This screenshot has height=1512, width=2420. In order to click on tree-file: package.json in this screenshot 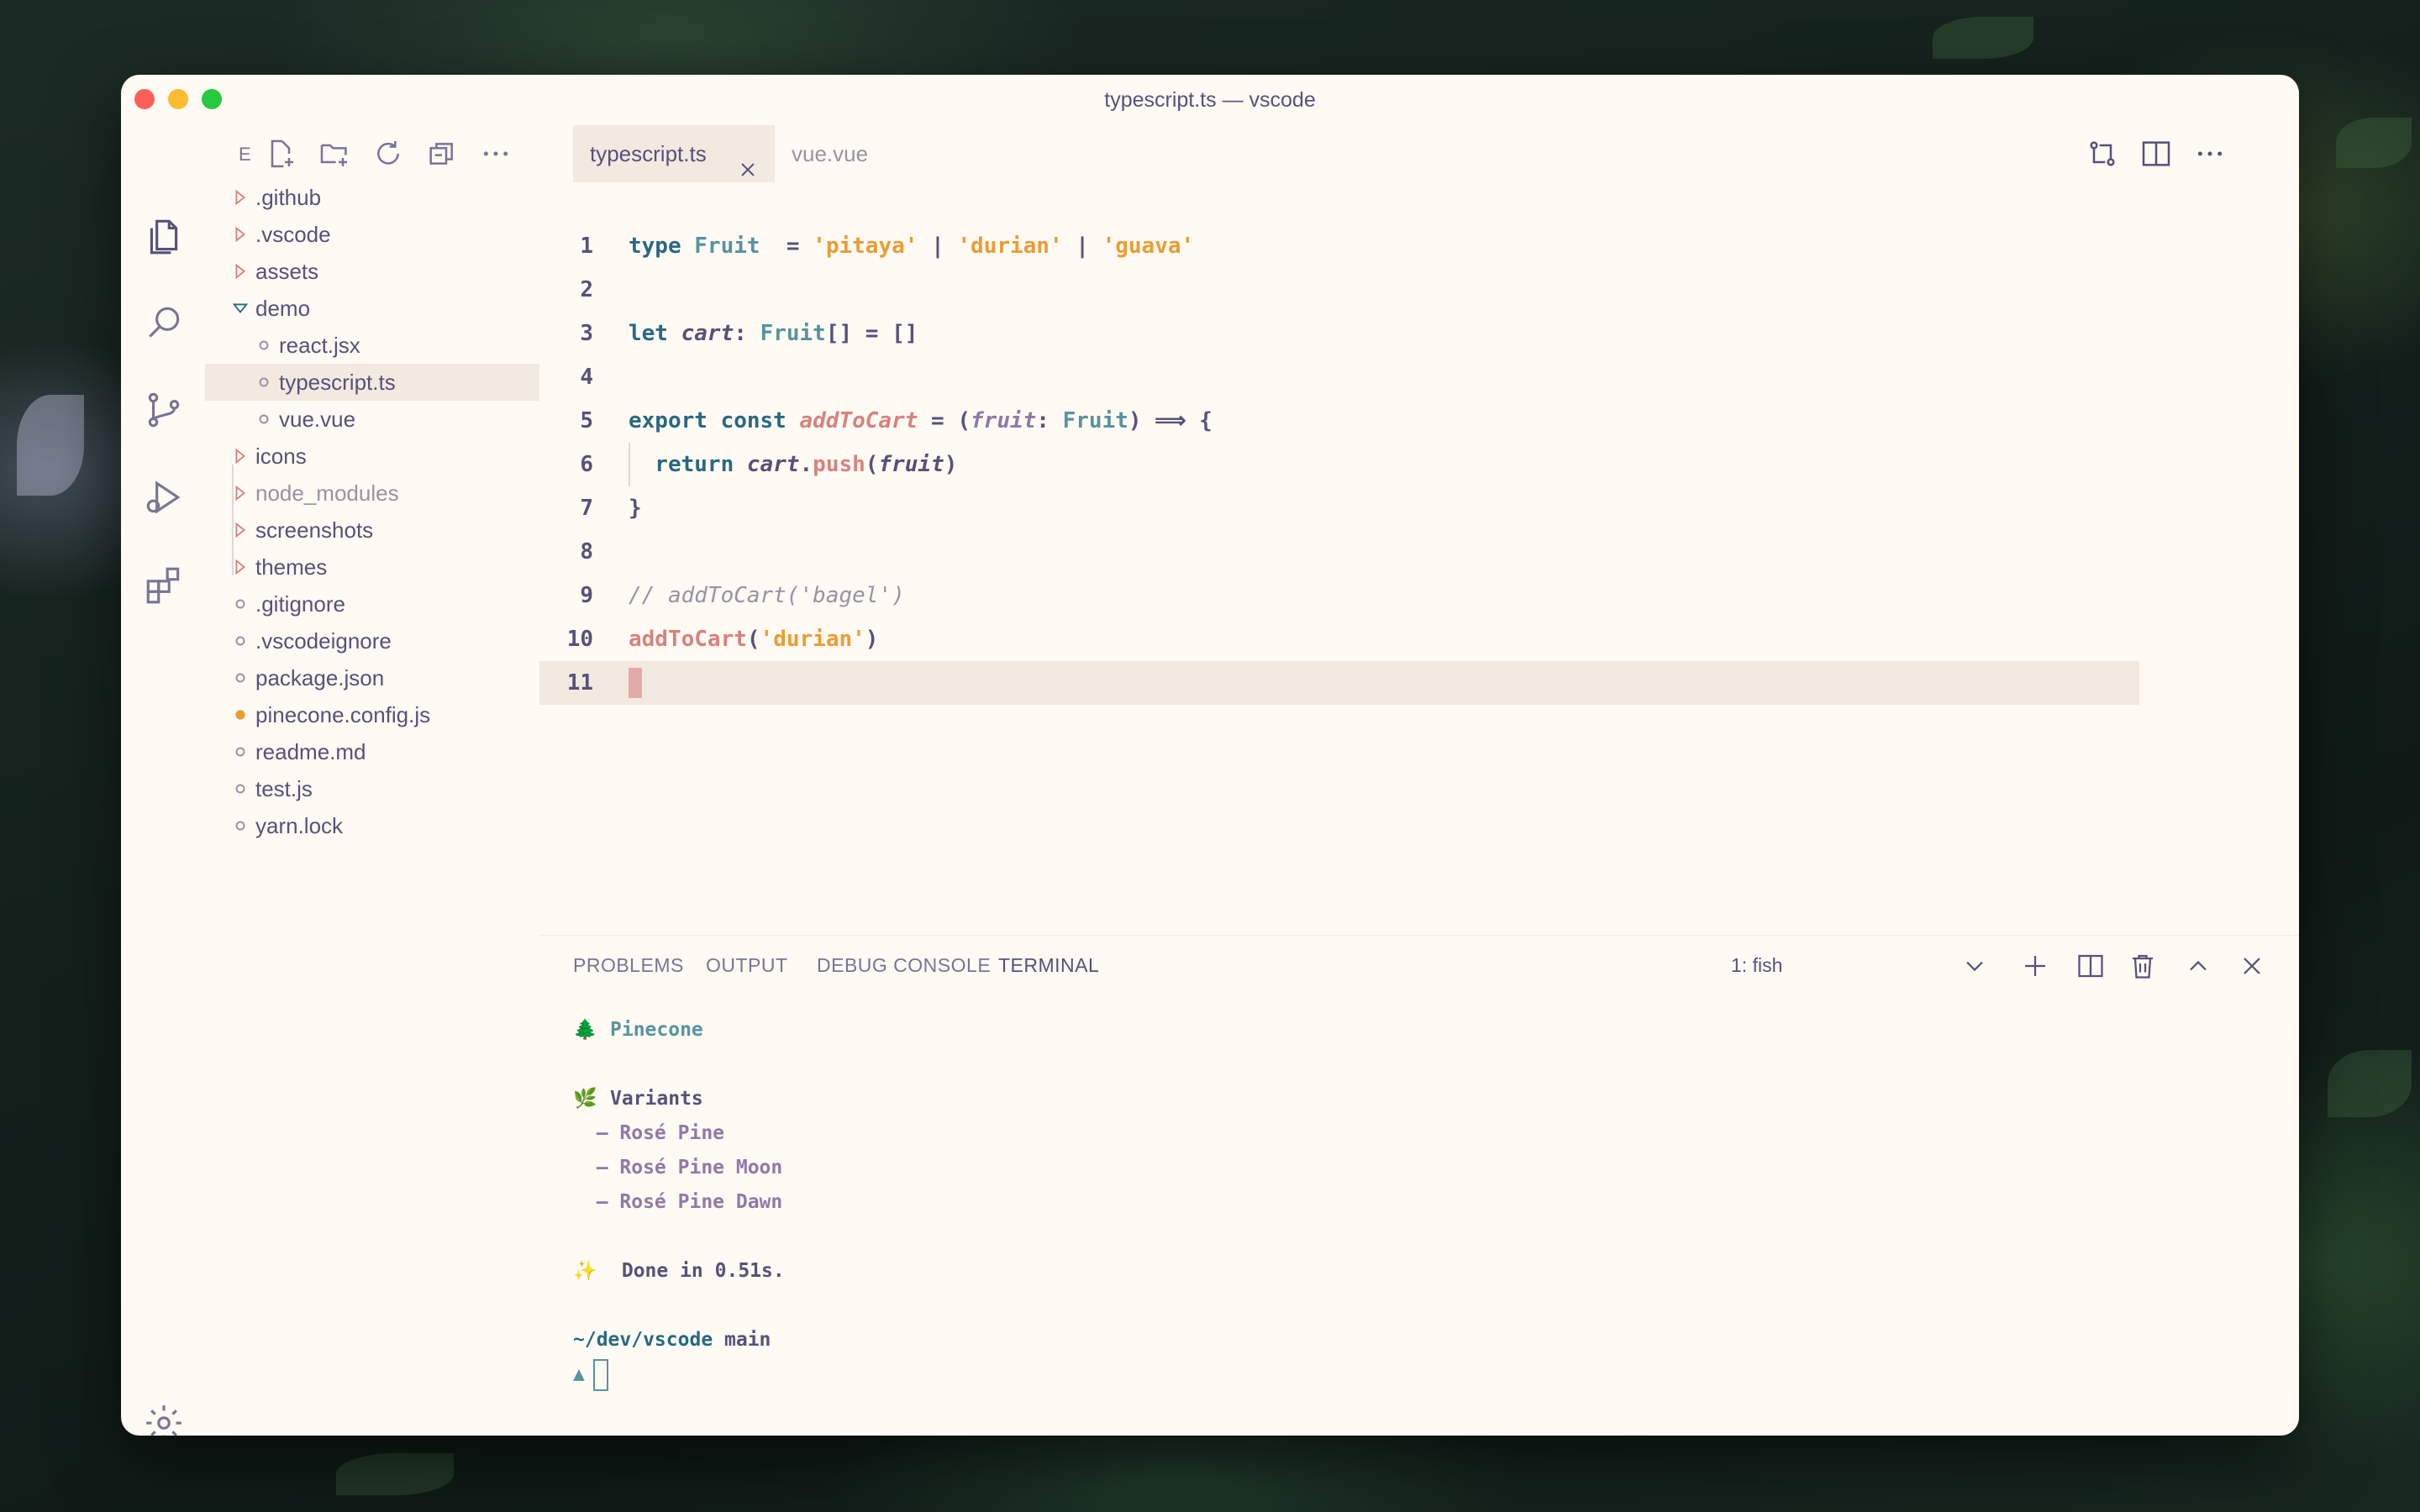, I will do `click(372, 677)`.